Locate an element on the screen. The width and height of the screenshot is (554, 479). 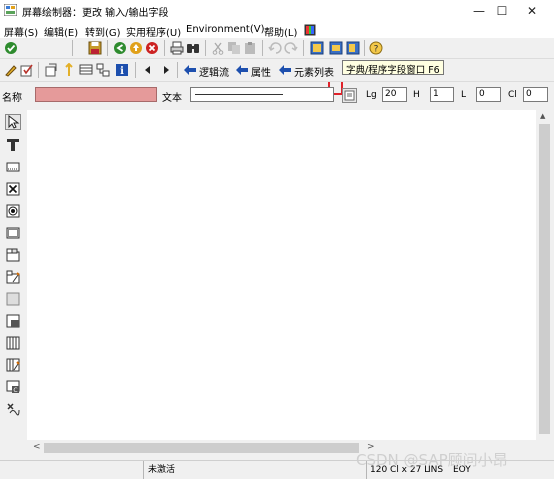
cut-icon is located at coordinates (218, 48).